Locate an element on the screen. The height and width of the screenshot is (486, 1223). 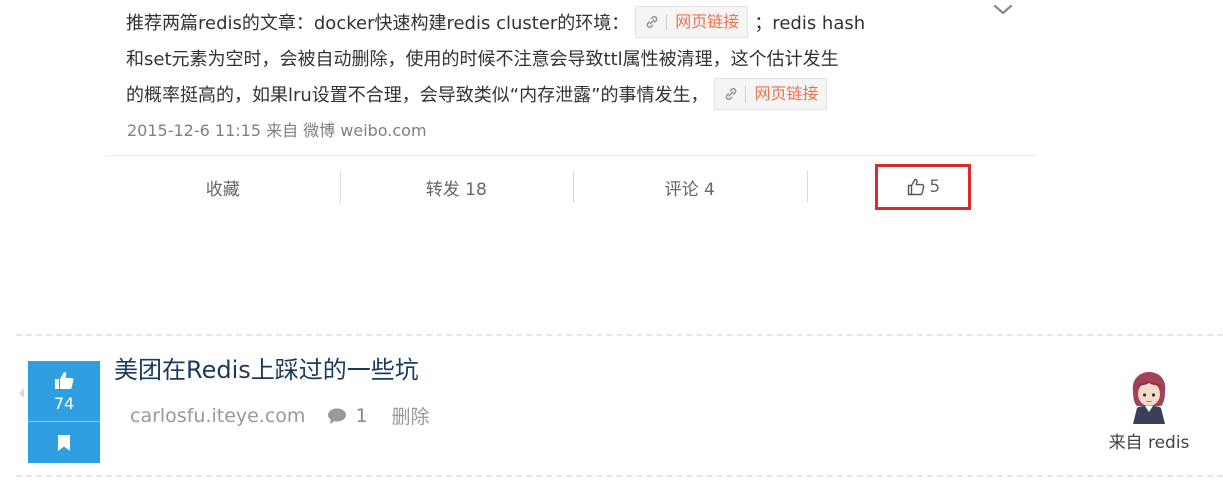
favorite-label: 收藏 is located at coordinates (222, 189).